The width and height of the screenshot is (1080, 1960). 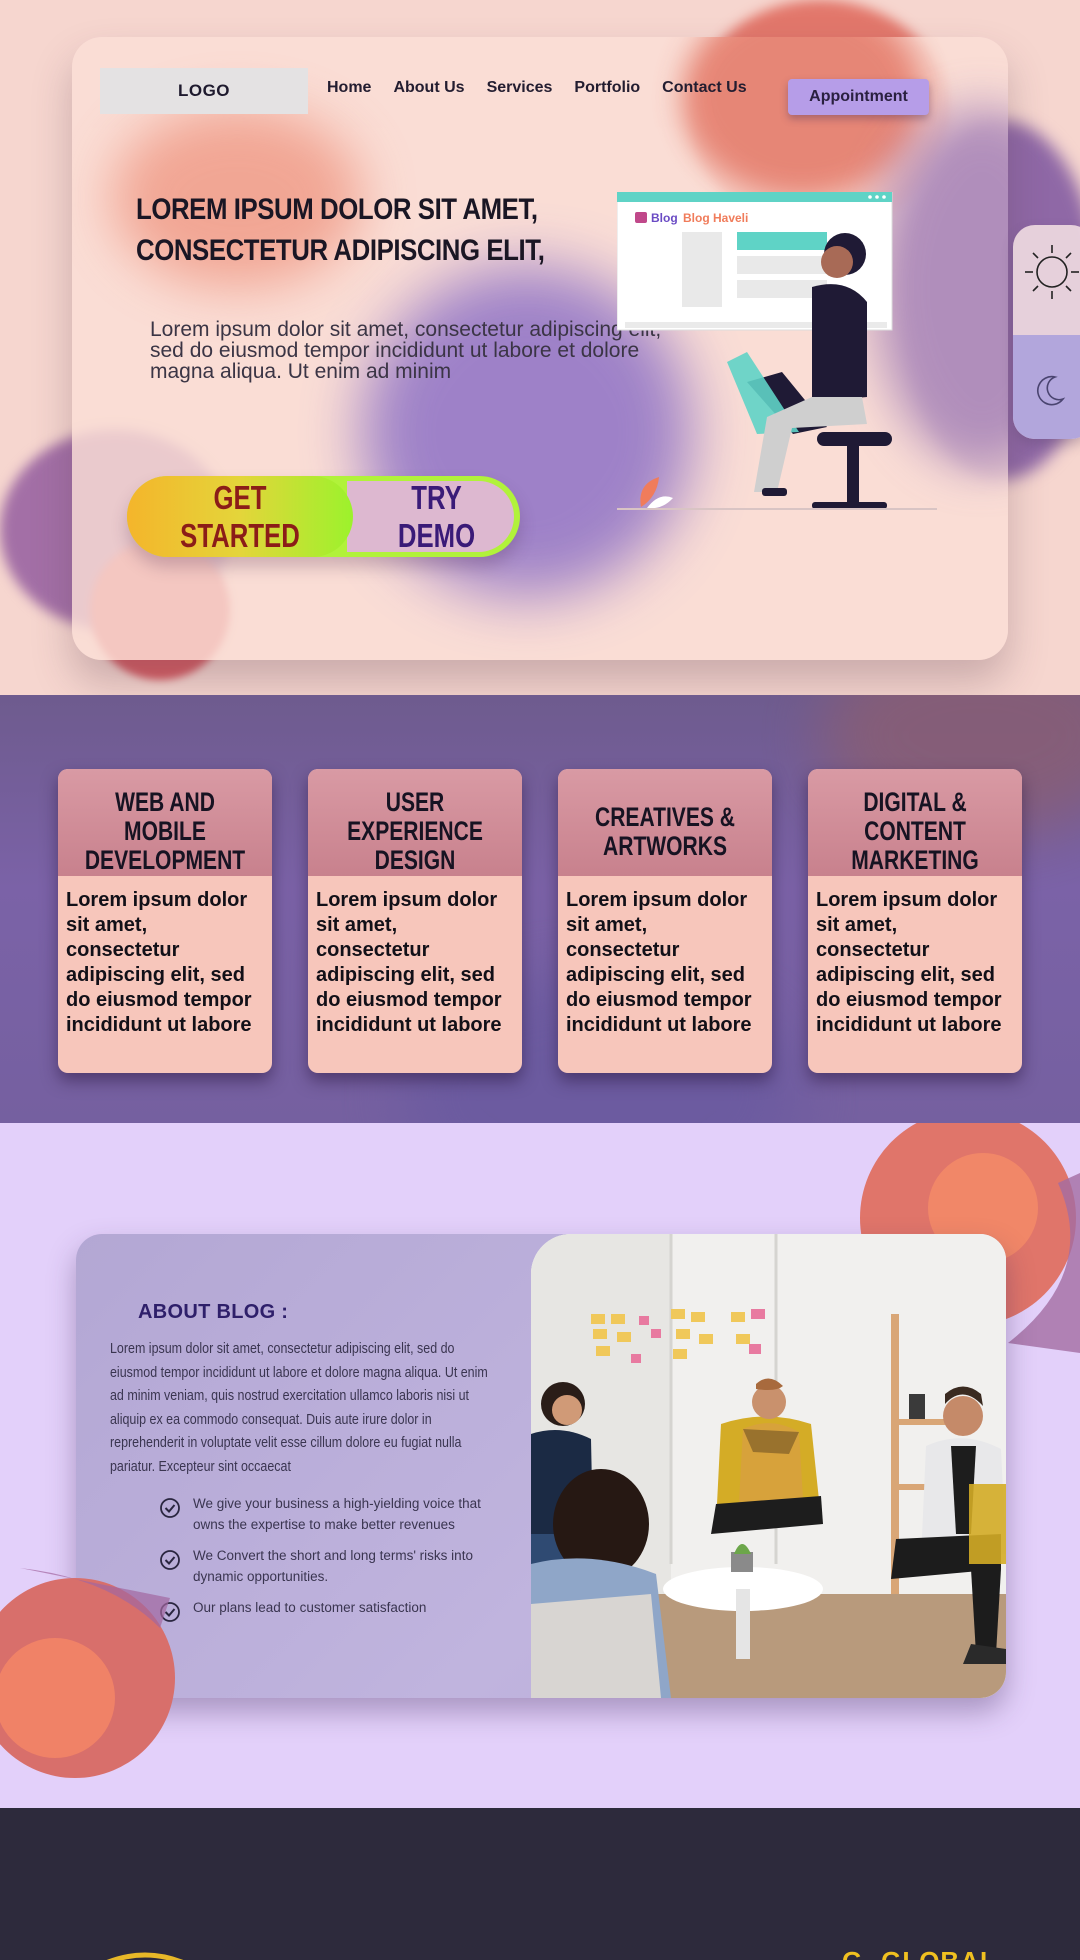 What do you see at coordinates (326, 1610) in the screenshot?
I see `list-item: Our plans lead to customer satisfaction` at bounding box center [326, 1610].